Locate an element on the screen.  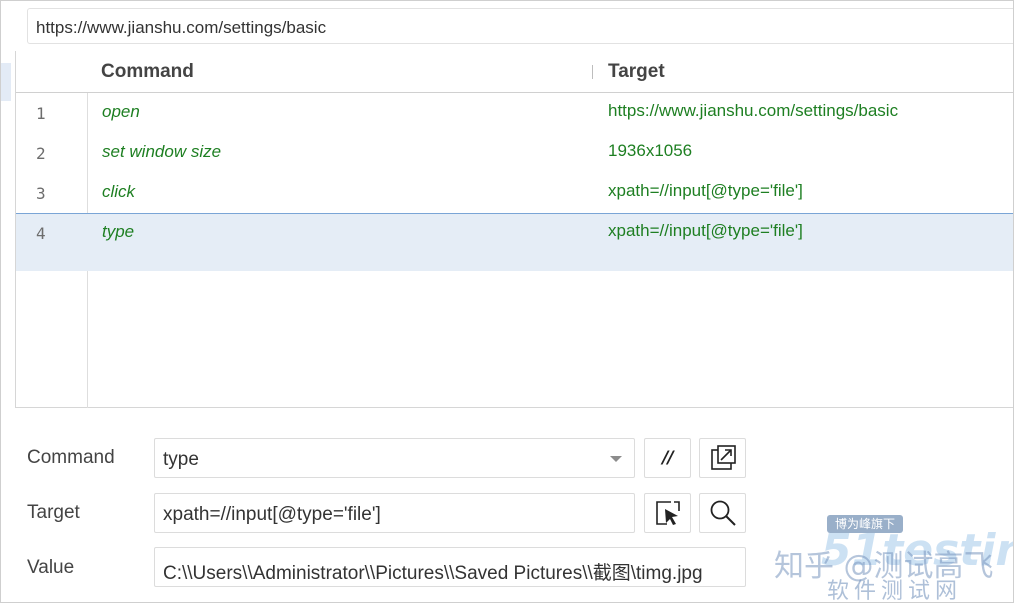
comment-toggle-icon: // is located at coordinates (667, 458).